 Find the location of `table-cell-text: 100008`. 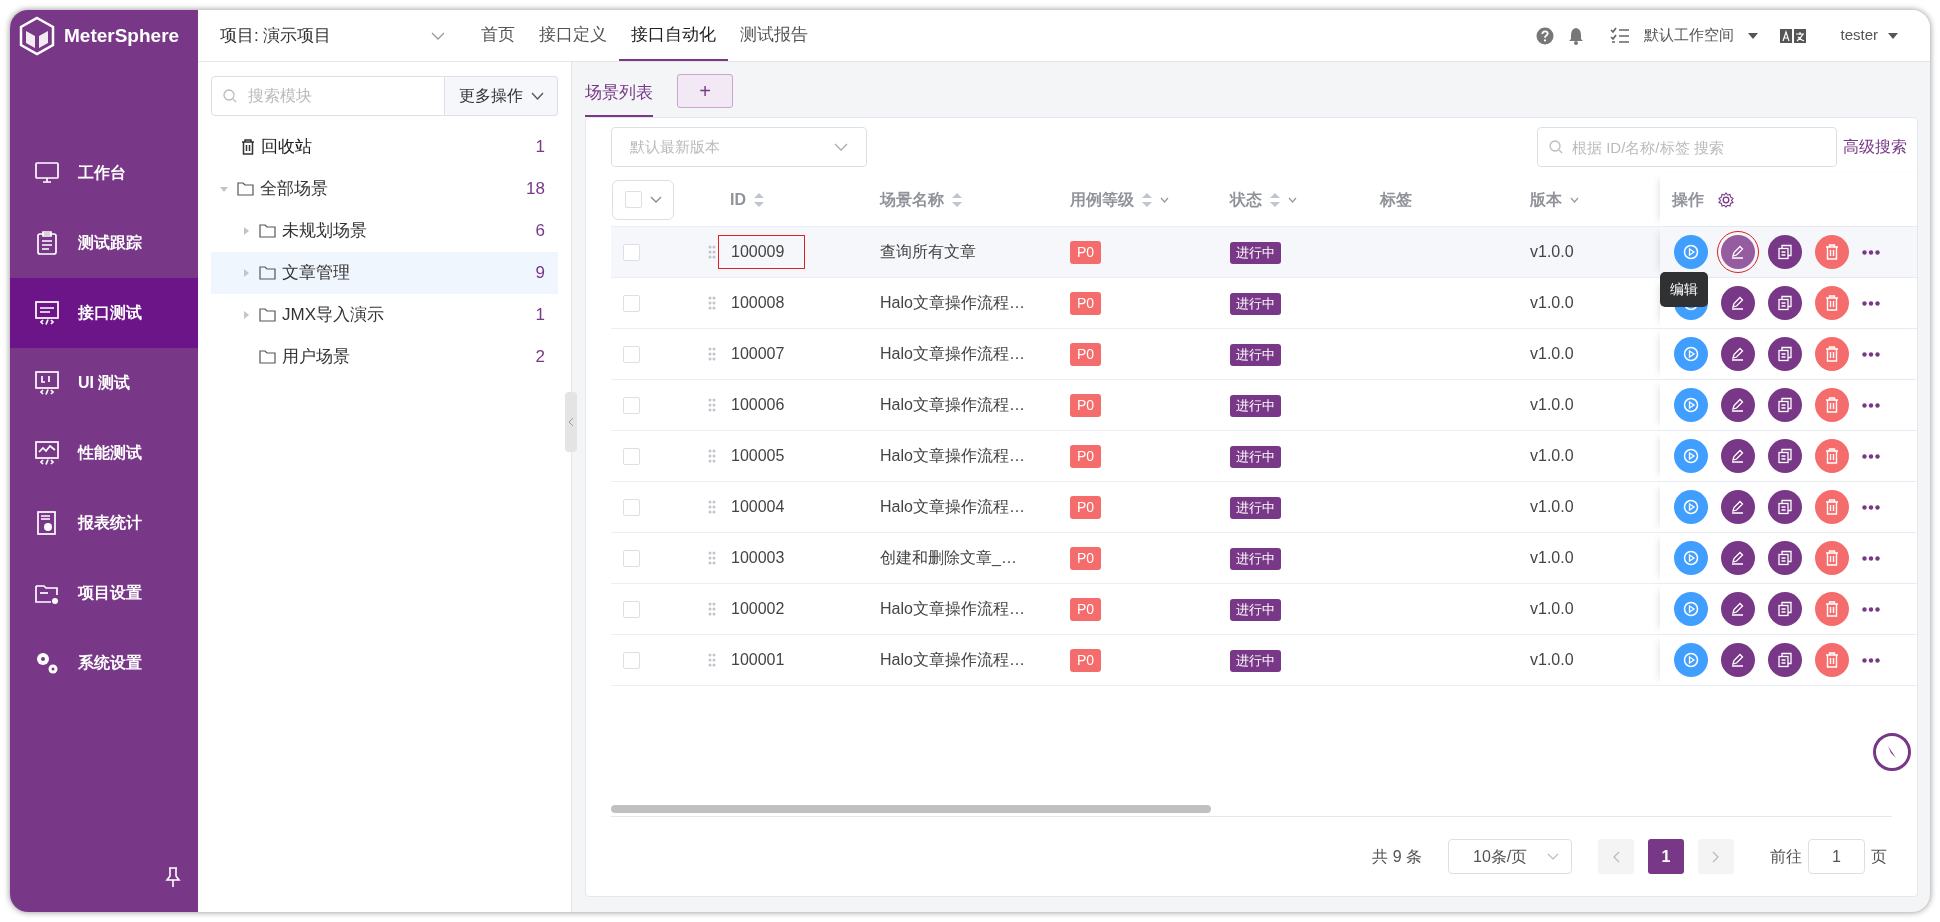

table-cell-text: 100008 is located at coordinates (758, 303).